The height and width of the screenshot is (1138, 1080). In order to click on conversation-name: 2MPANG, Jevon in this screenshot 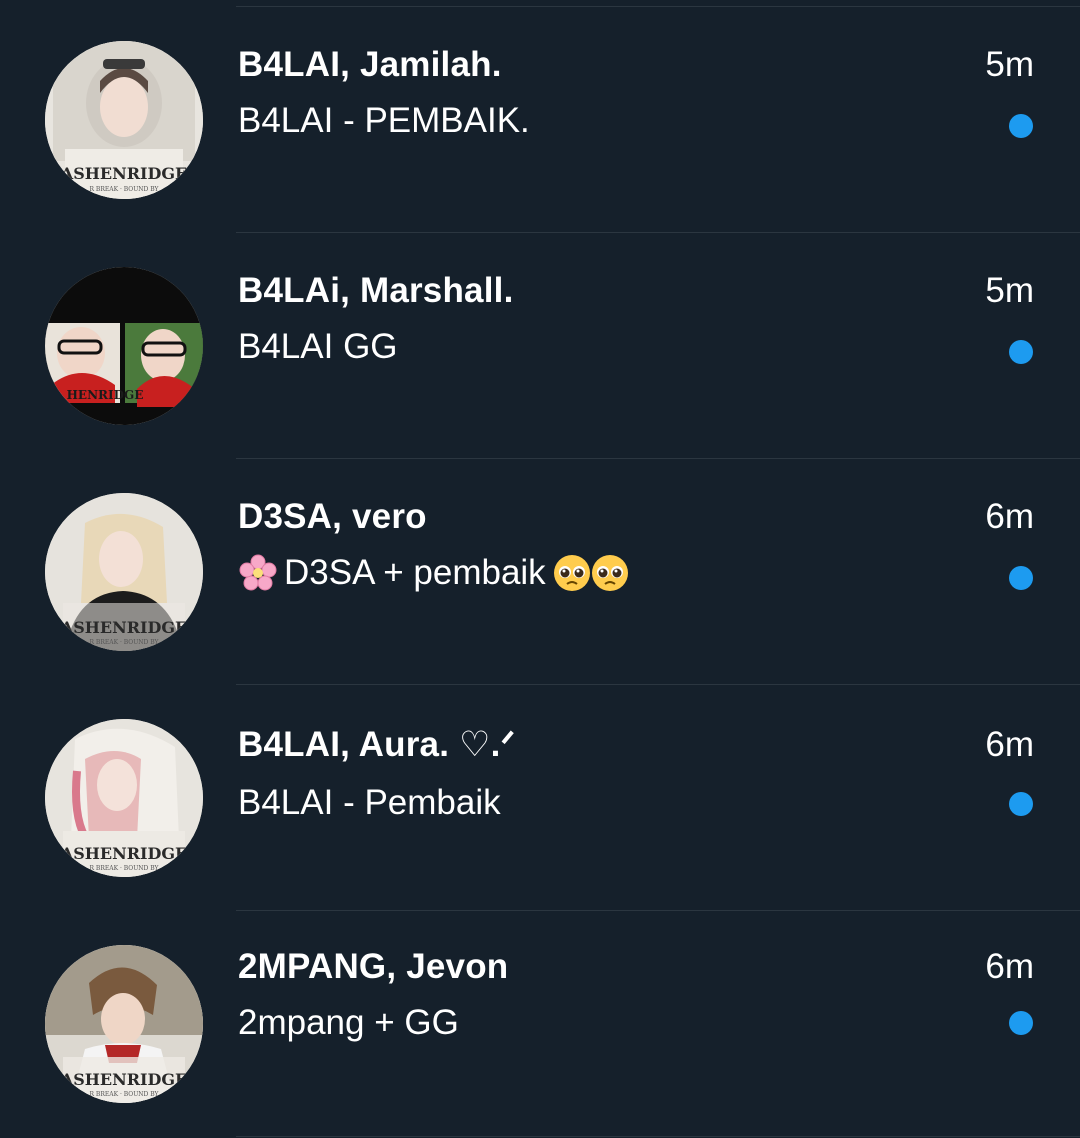, I will do `click(373, 966)`.